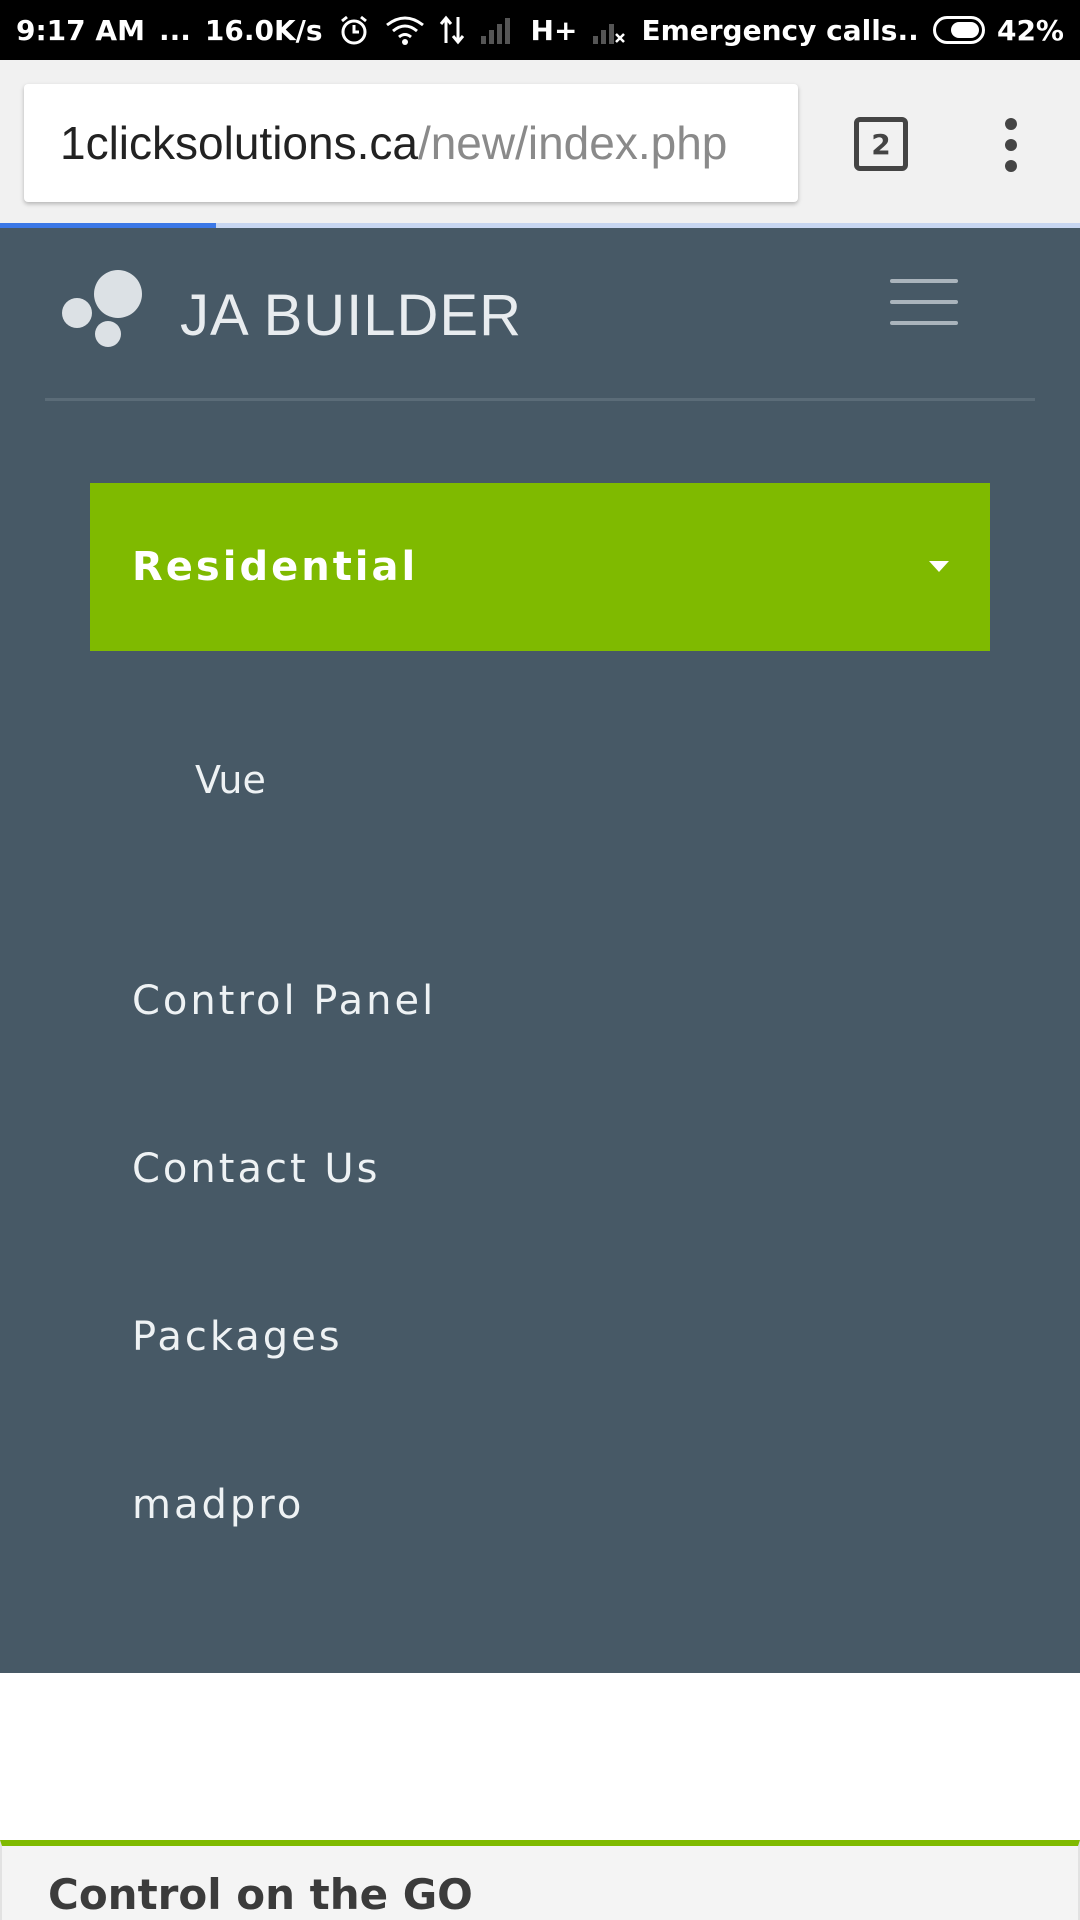 This screenshot has width=1080, height=1920. Describe the element at coordinates (102, 308) in the screenshot. I see `logo-icon` at that location.